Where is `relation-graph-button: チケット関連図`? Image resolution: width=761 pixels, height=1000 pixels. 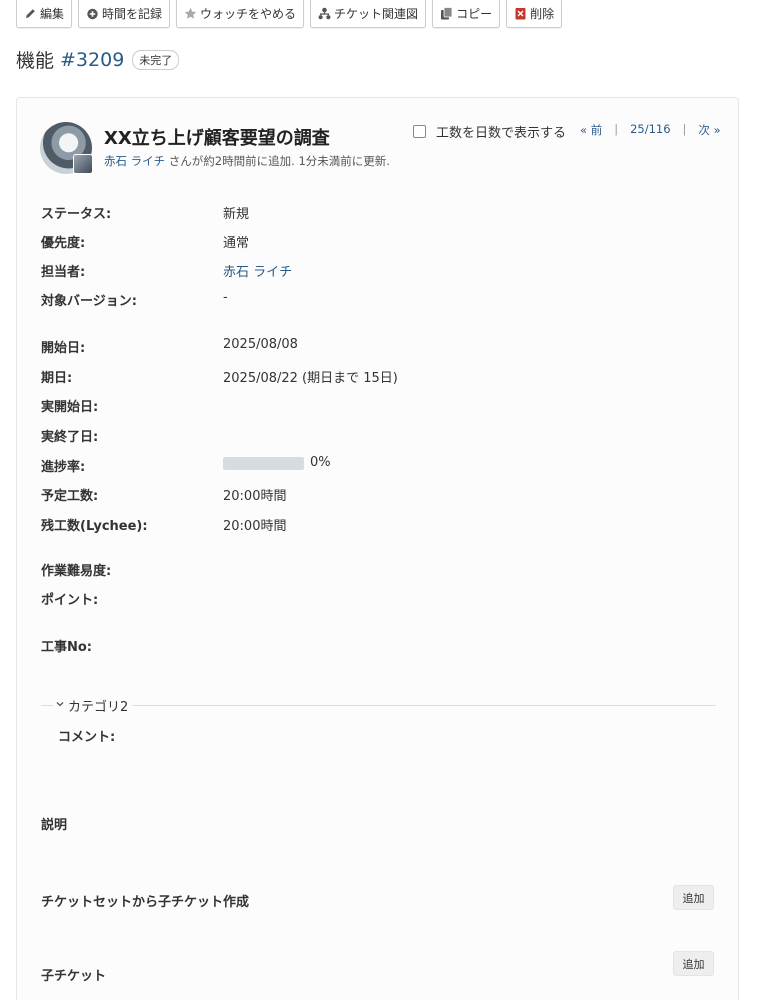
relation-graph-button: チケット関連図 is located at coordinates (368, 14).